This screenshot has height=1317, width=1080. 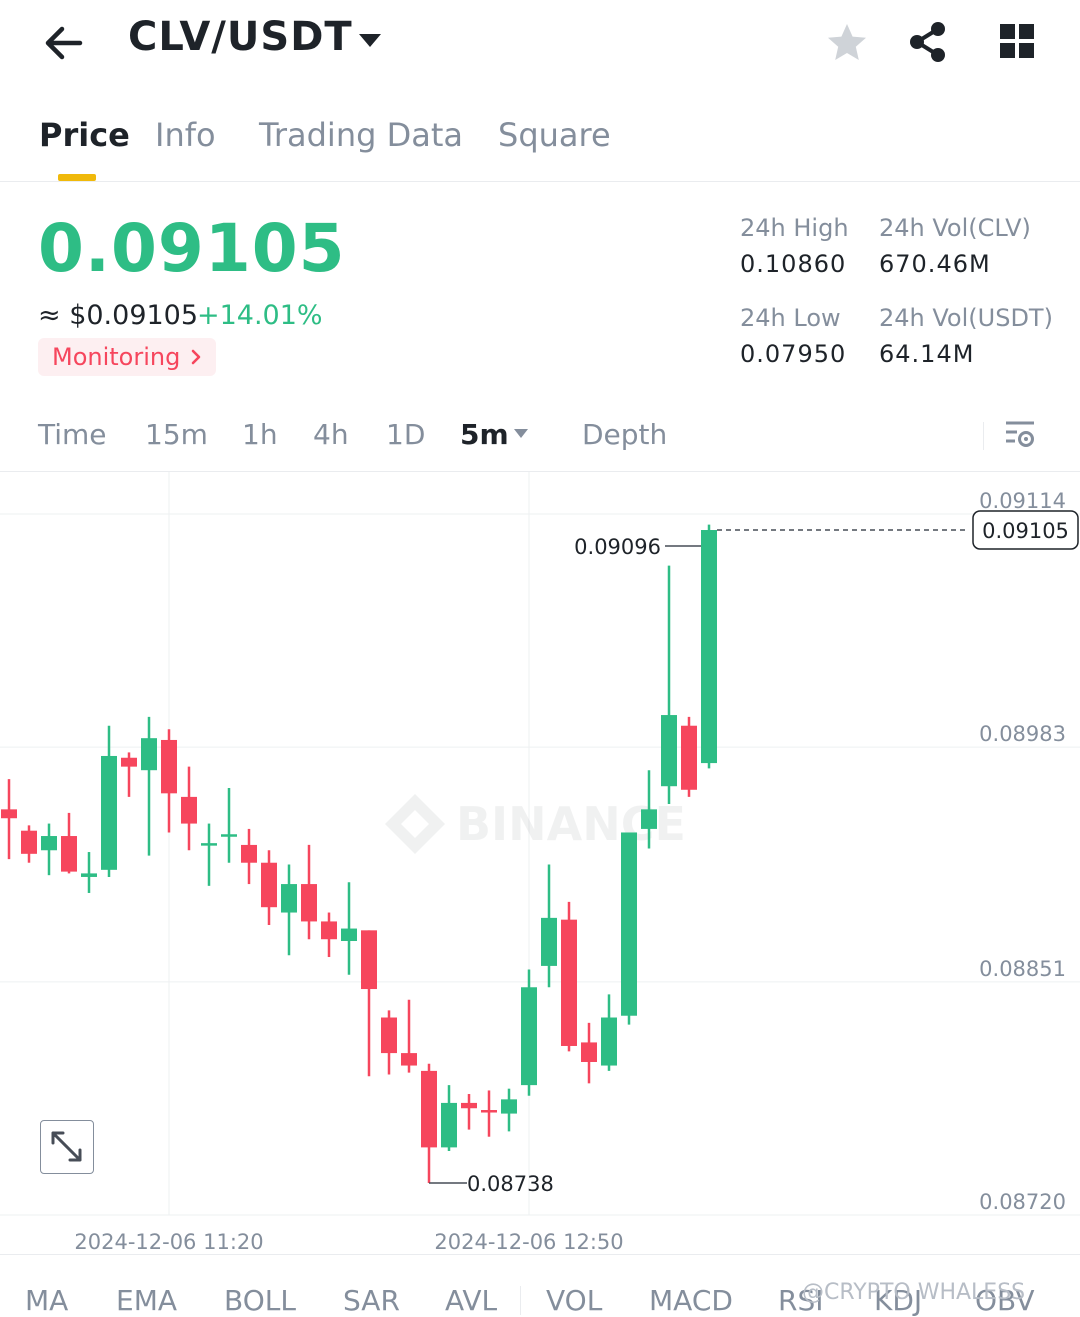 What do you see at coordinates (72, 434) in the screenshot?
I see `interval-time: Time` at bounding box center [72, 434].